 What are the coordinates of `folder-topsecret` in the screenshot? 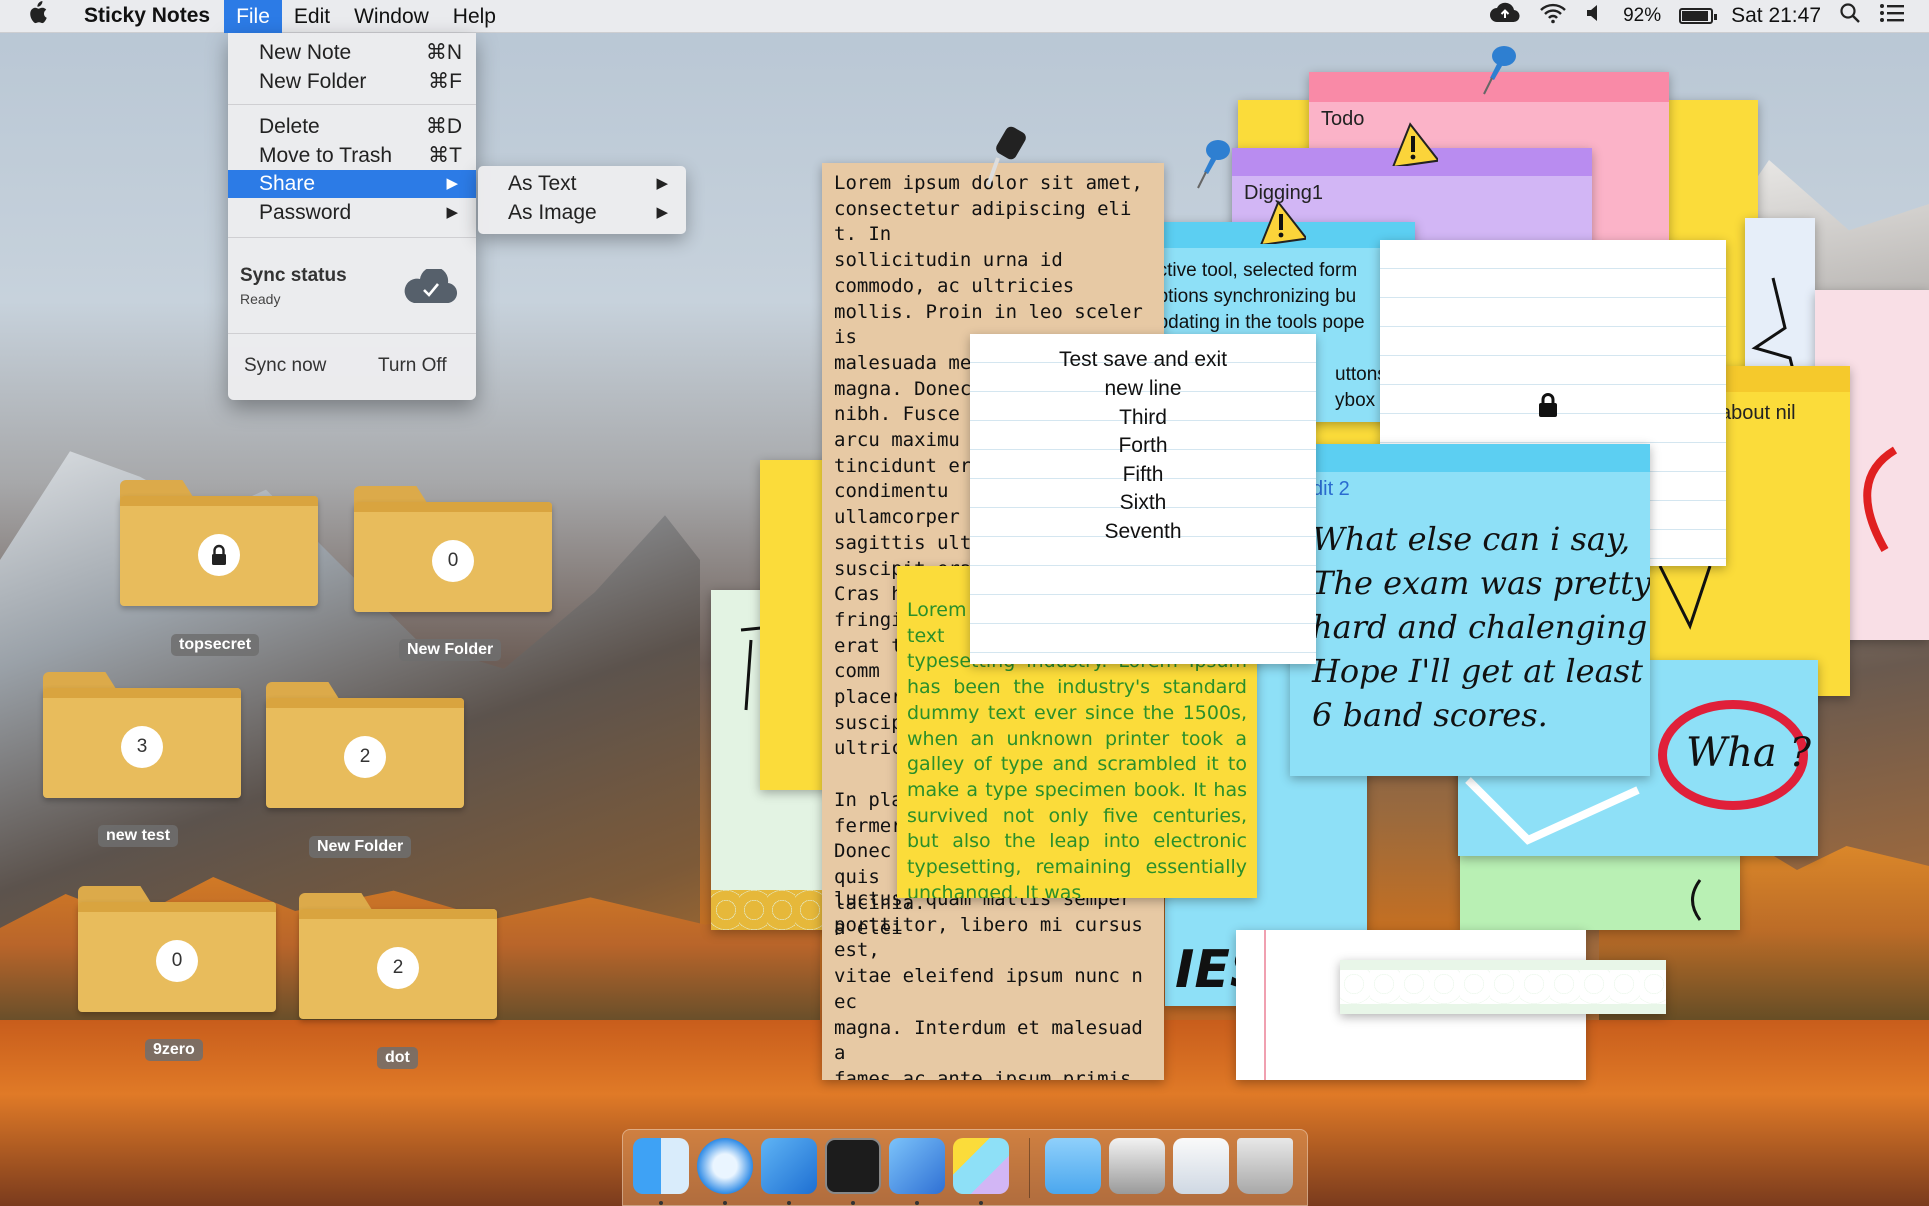 It's located at (219, 543).